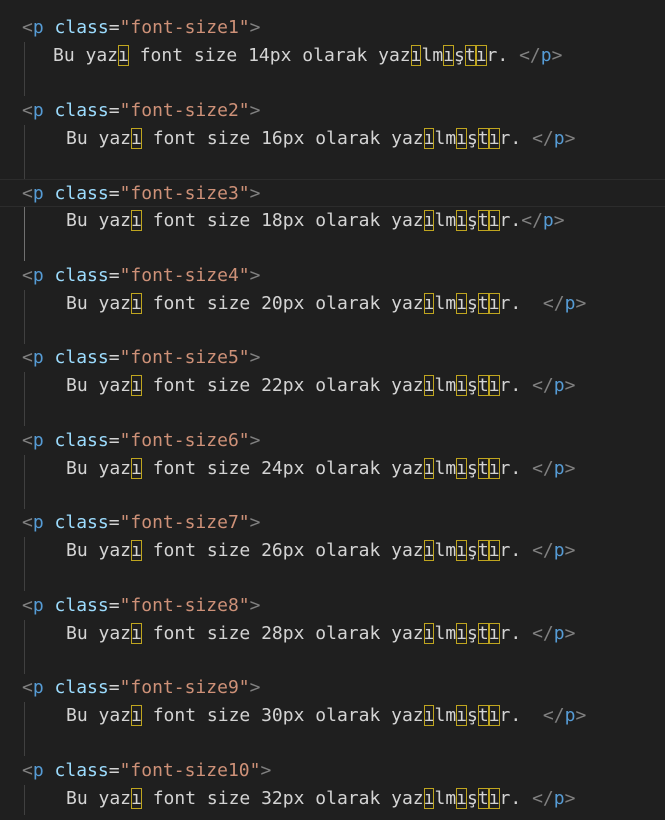  I want to click on code-line-open-tag: <p class="font-size4">, so click(332, 276).